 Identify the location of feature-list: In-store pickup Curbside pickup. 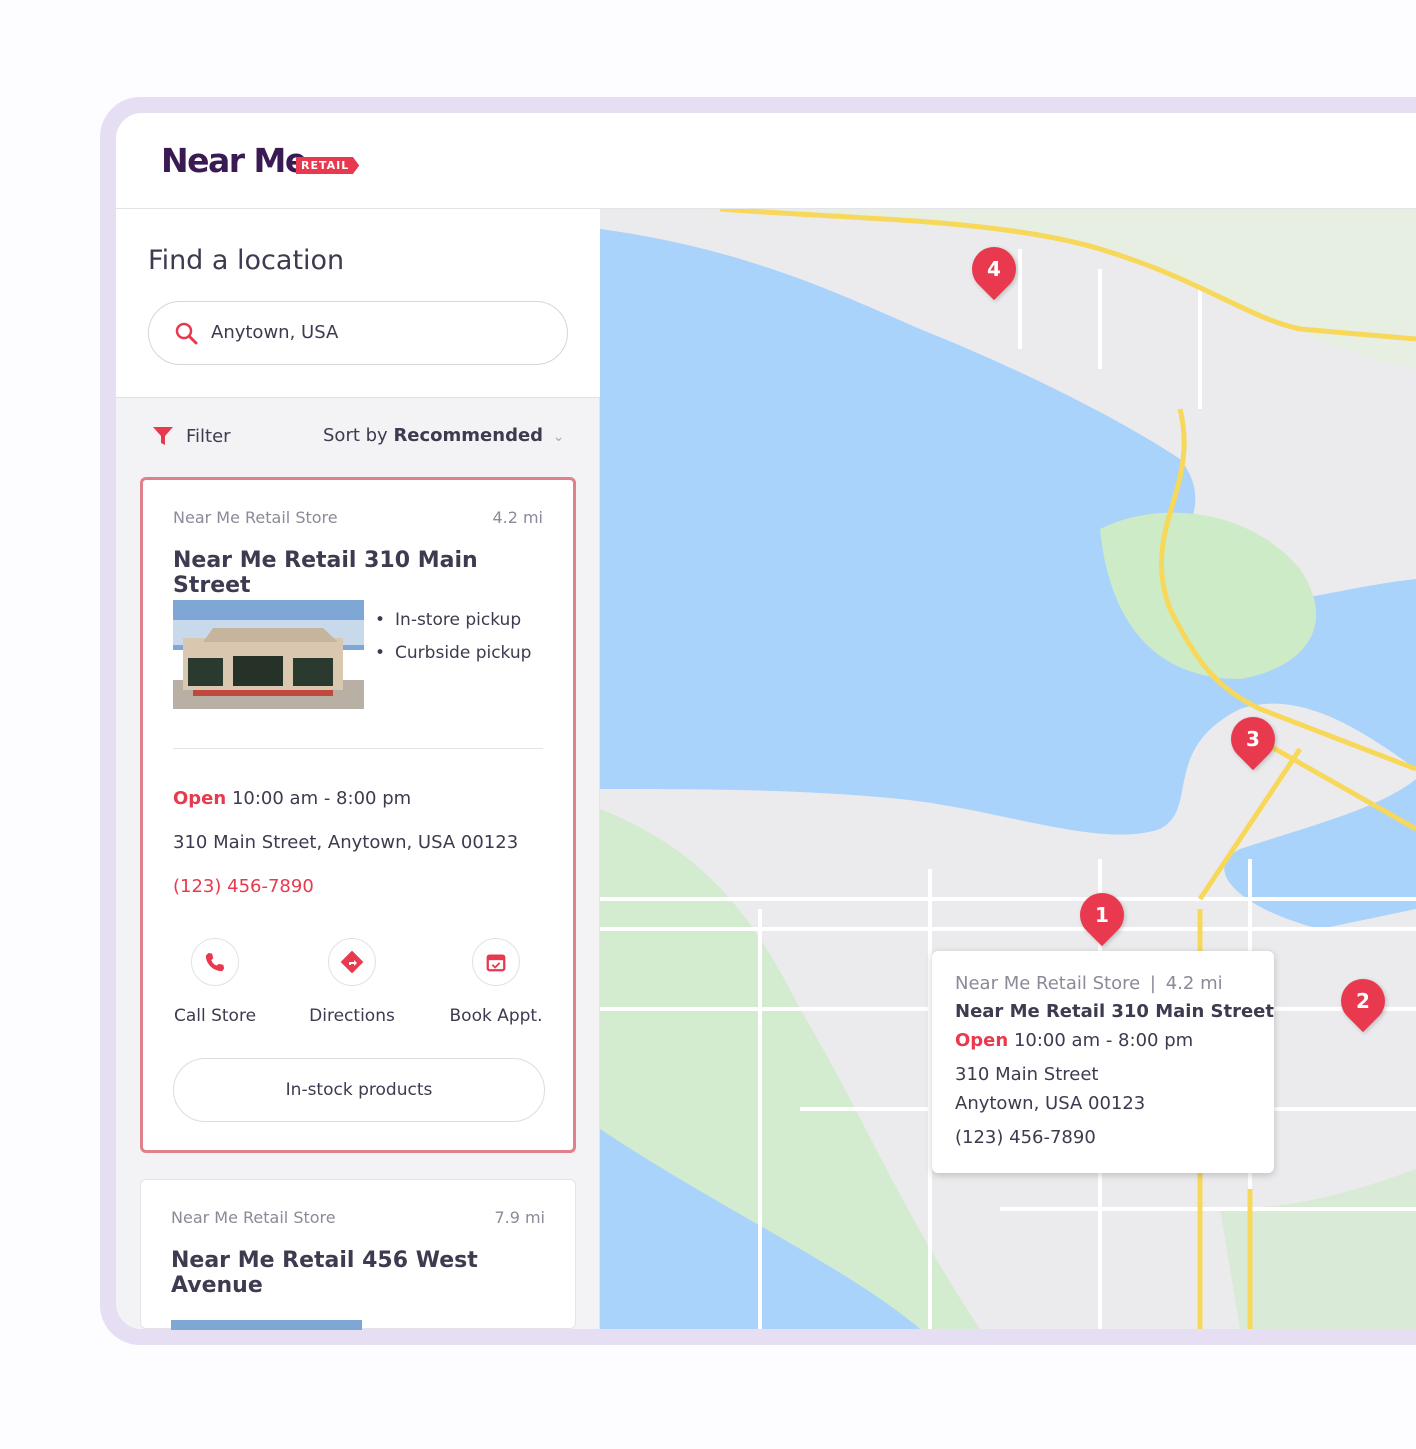
(453, 637).